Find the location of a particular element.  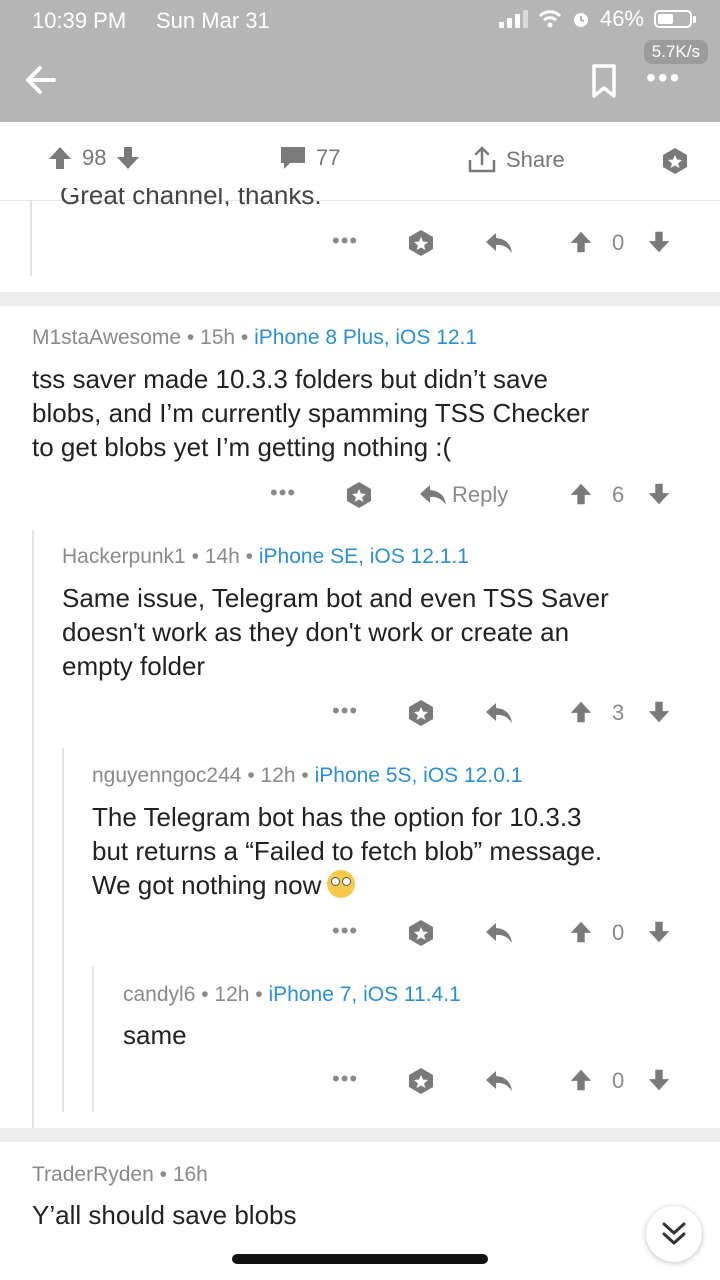

comment-author: TraderRyden is located at coordinates (93, 1174).